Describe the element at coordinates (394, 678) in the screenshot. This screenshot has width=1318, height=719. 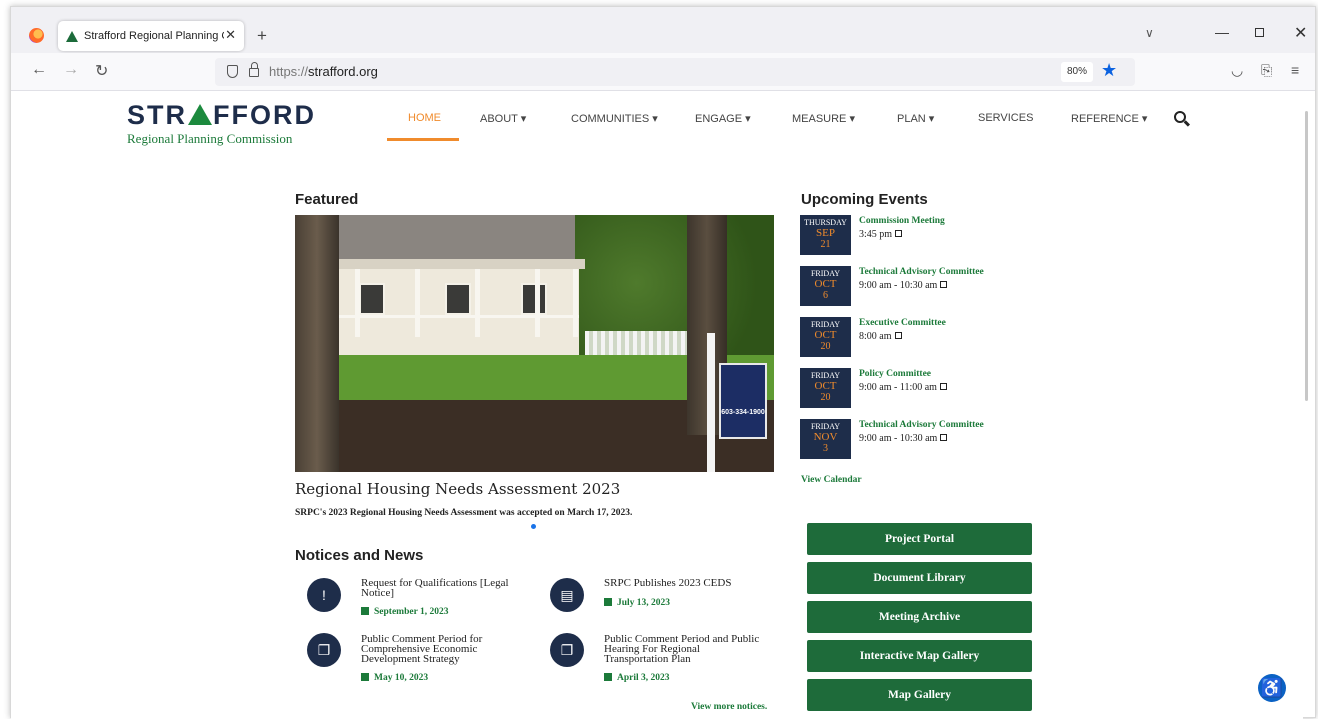
I see `notice-date: May 10, 2023` at that location.